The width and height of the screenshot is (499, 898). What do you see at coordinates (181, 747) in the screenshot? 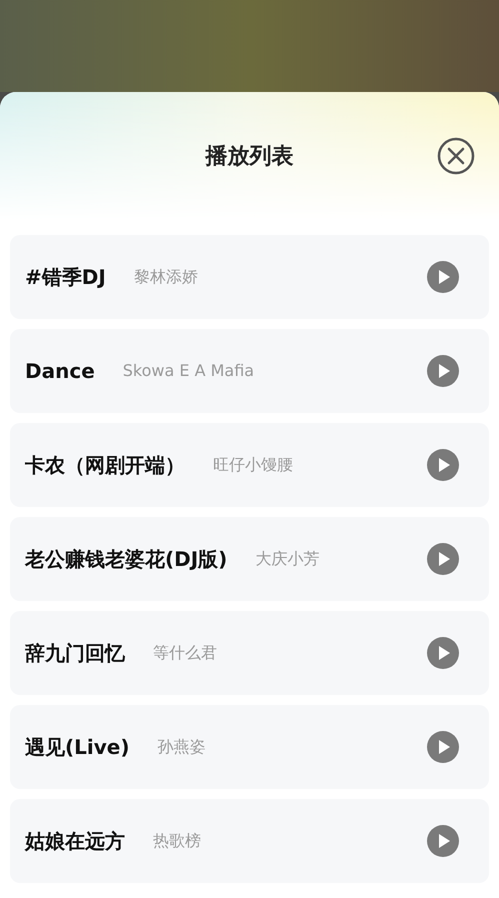
I see `song-artist: 孙燕姿` at bounding box center [181, 747].